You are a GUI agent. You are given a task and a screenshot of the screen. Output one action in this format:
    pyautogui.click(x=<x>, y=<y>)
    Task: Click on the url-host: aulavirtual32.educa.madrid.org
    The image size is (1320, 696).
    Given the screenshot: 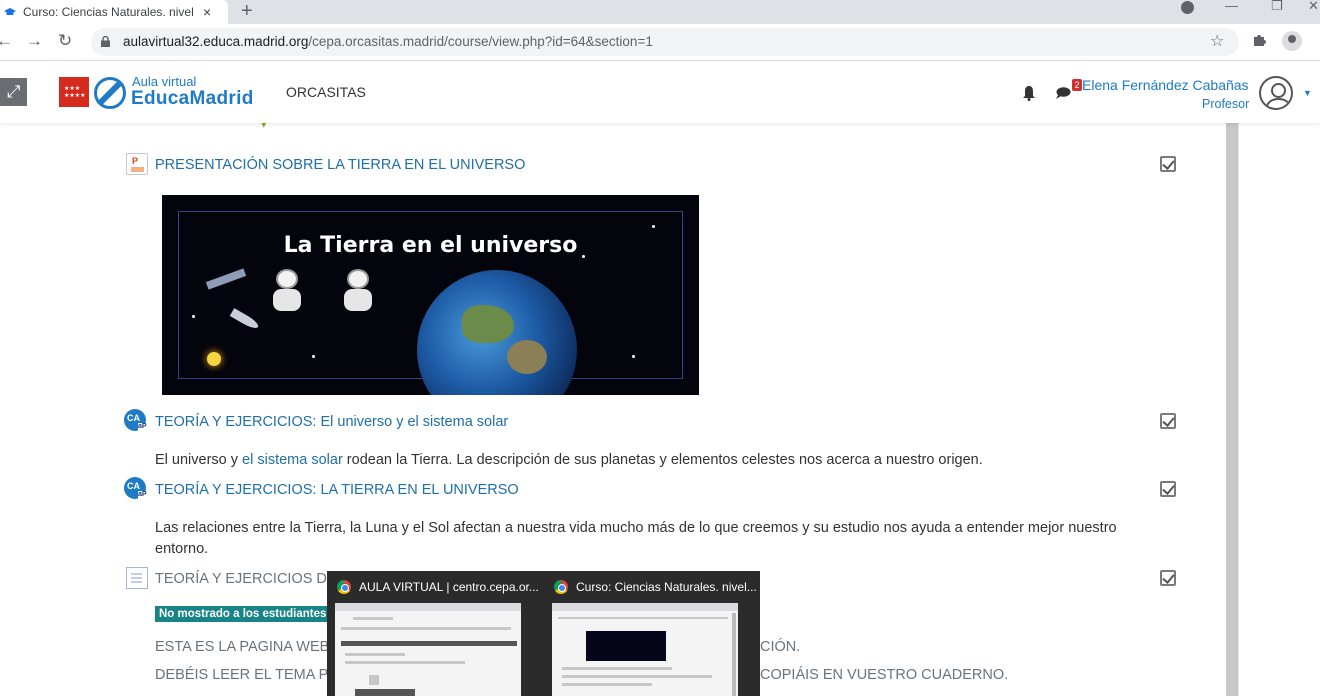 What is the action you would take?
    pyautogui.click(x=216, y=41)
    